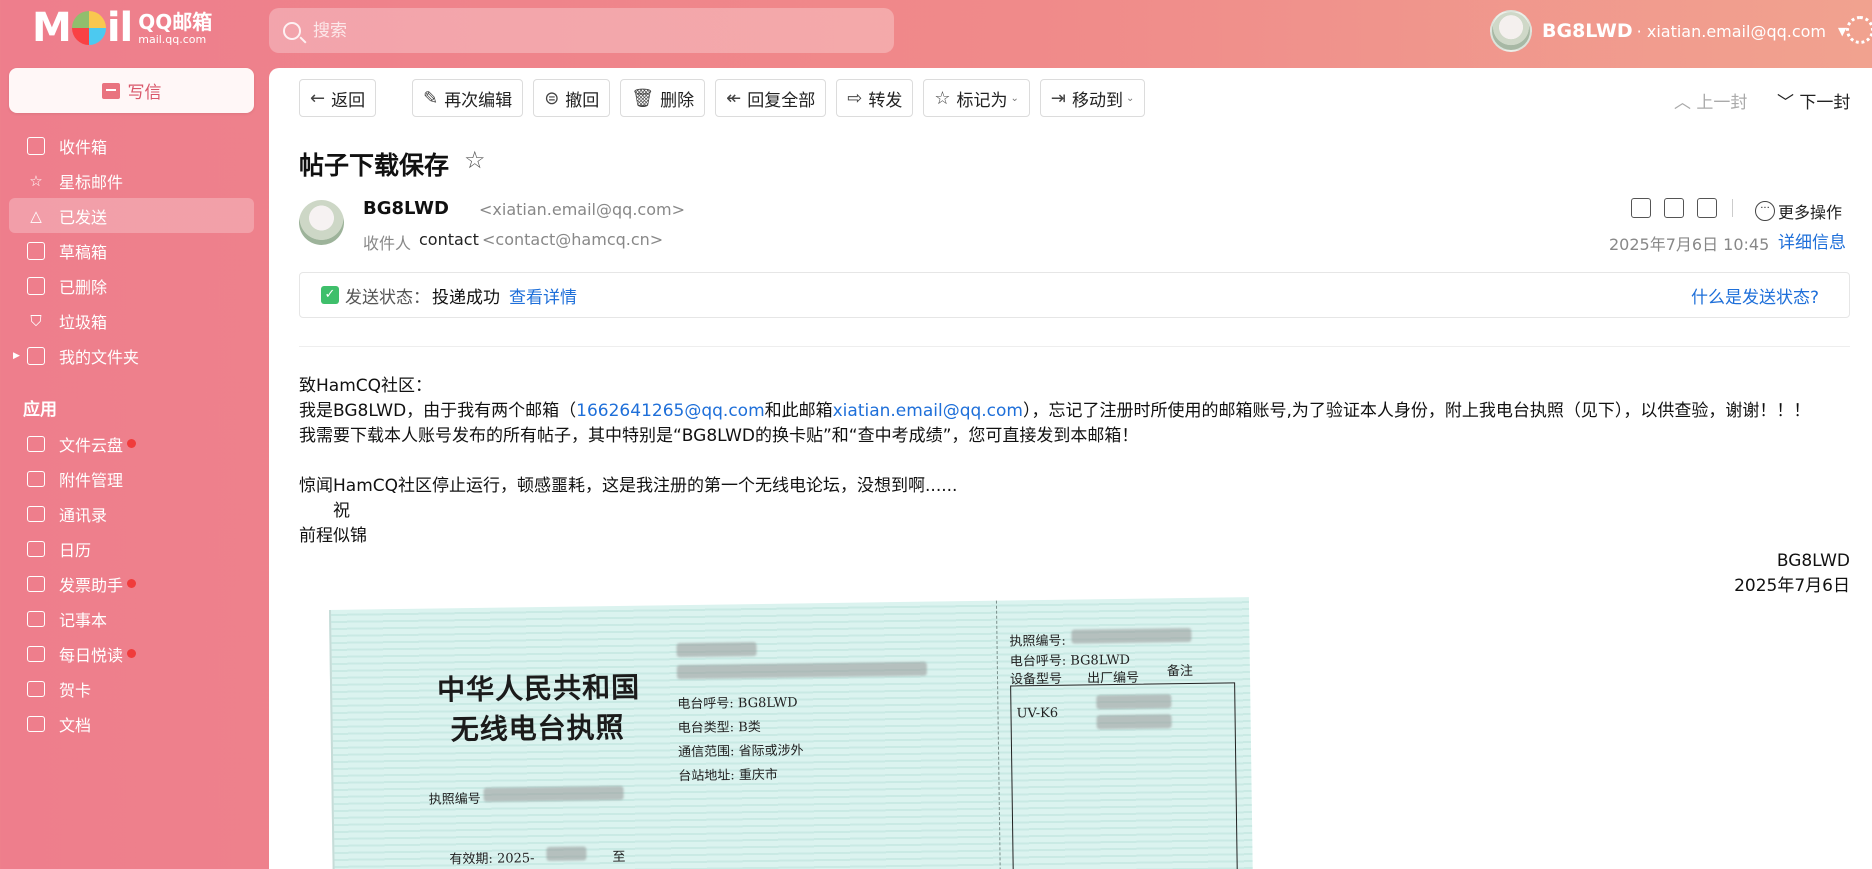 The image size is (1872, 869). I want to click on sidebar-item-starred: ☆ 星标邮件, so click(131, 180).